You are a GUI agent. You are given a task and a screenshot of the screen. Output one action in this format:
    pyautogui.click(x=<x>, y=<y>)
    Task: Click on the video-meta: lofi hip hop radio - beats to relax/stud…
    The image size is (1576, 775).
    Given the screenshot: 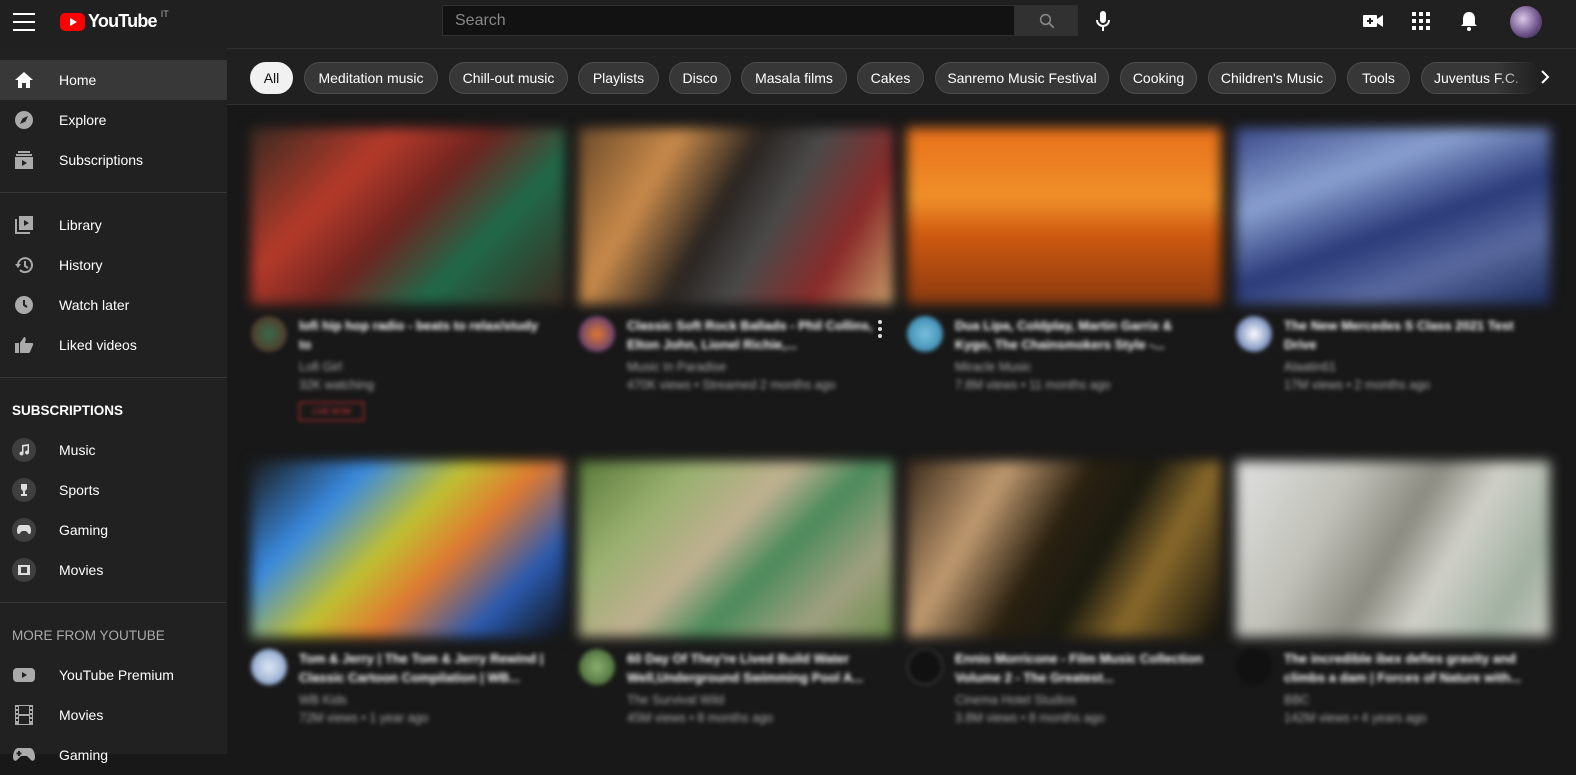 What is the action you would take?
    pyautogui.click(x=408, y=368)
    